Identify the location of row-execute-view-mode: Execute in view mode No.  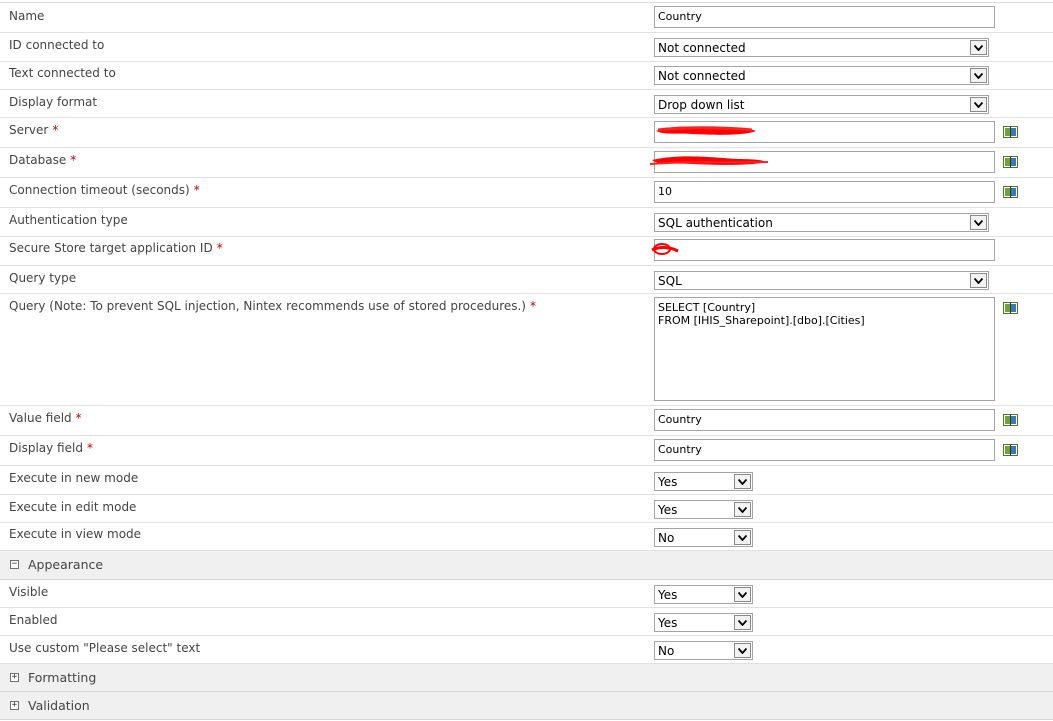
(526, 537).